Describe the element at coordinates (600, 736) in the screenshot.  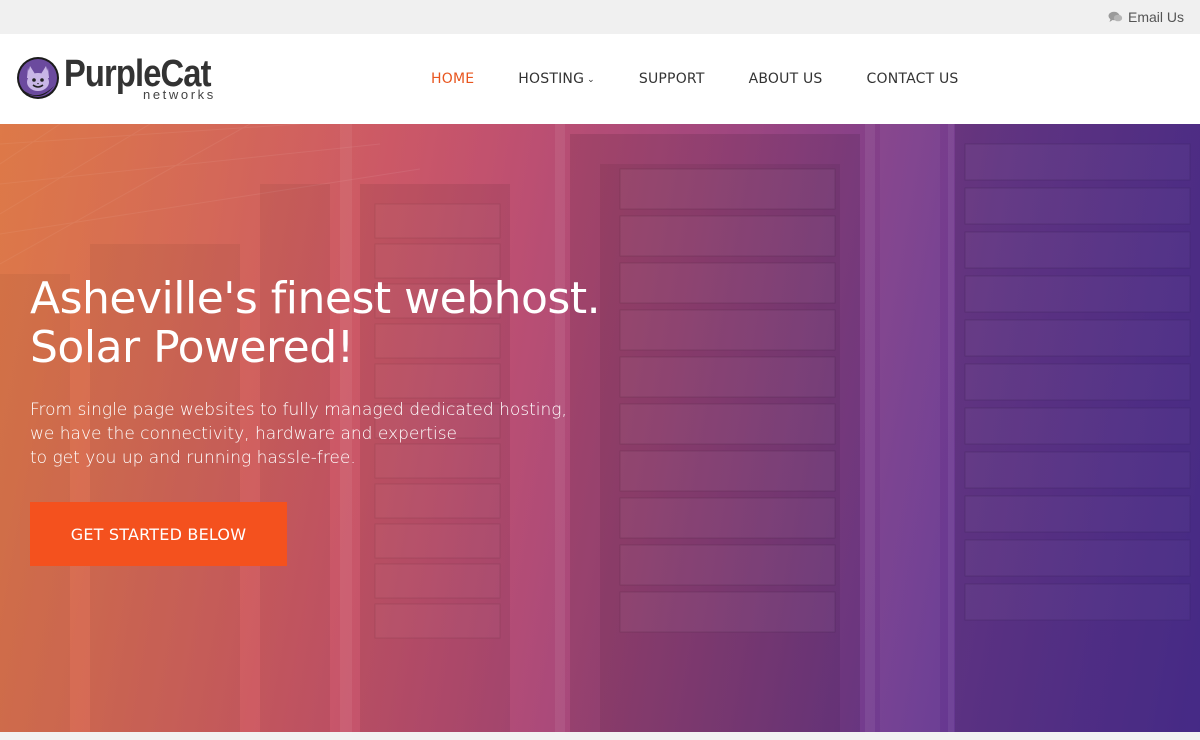
I see `section-divider` at that location.